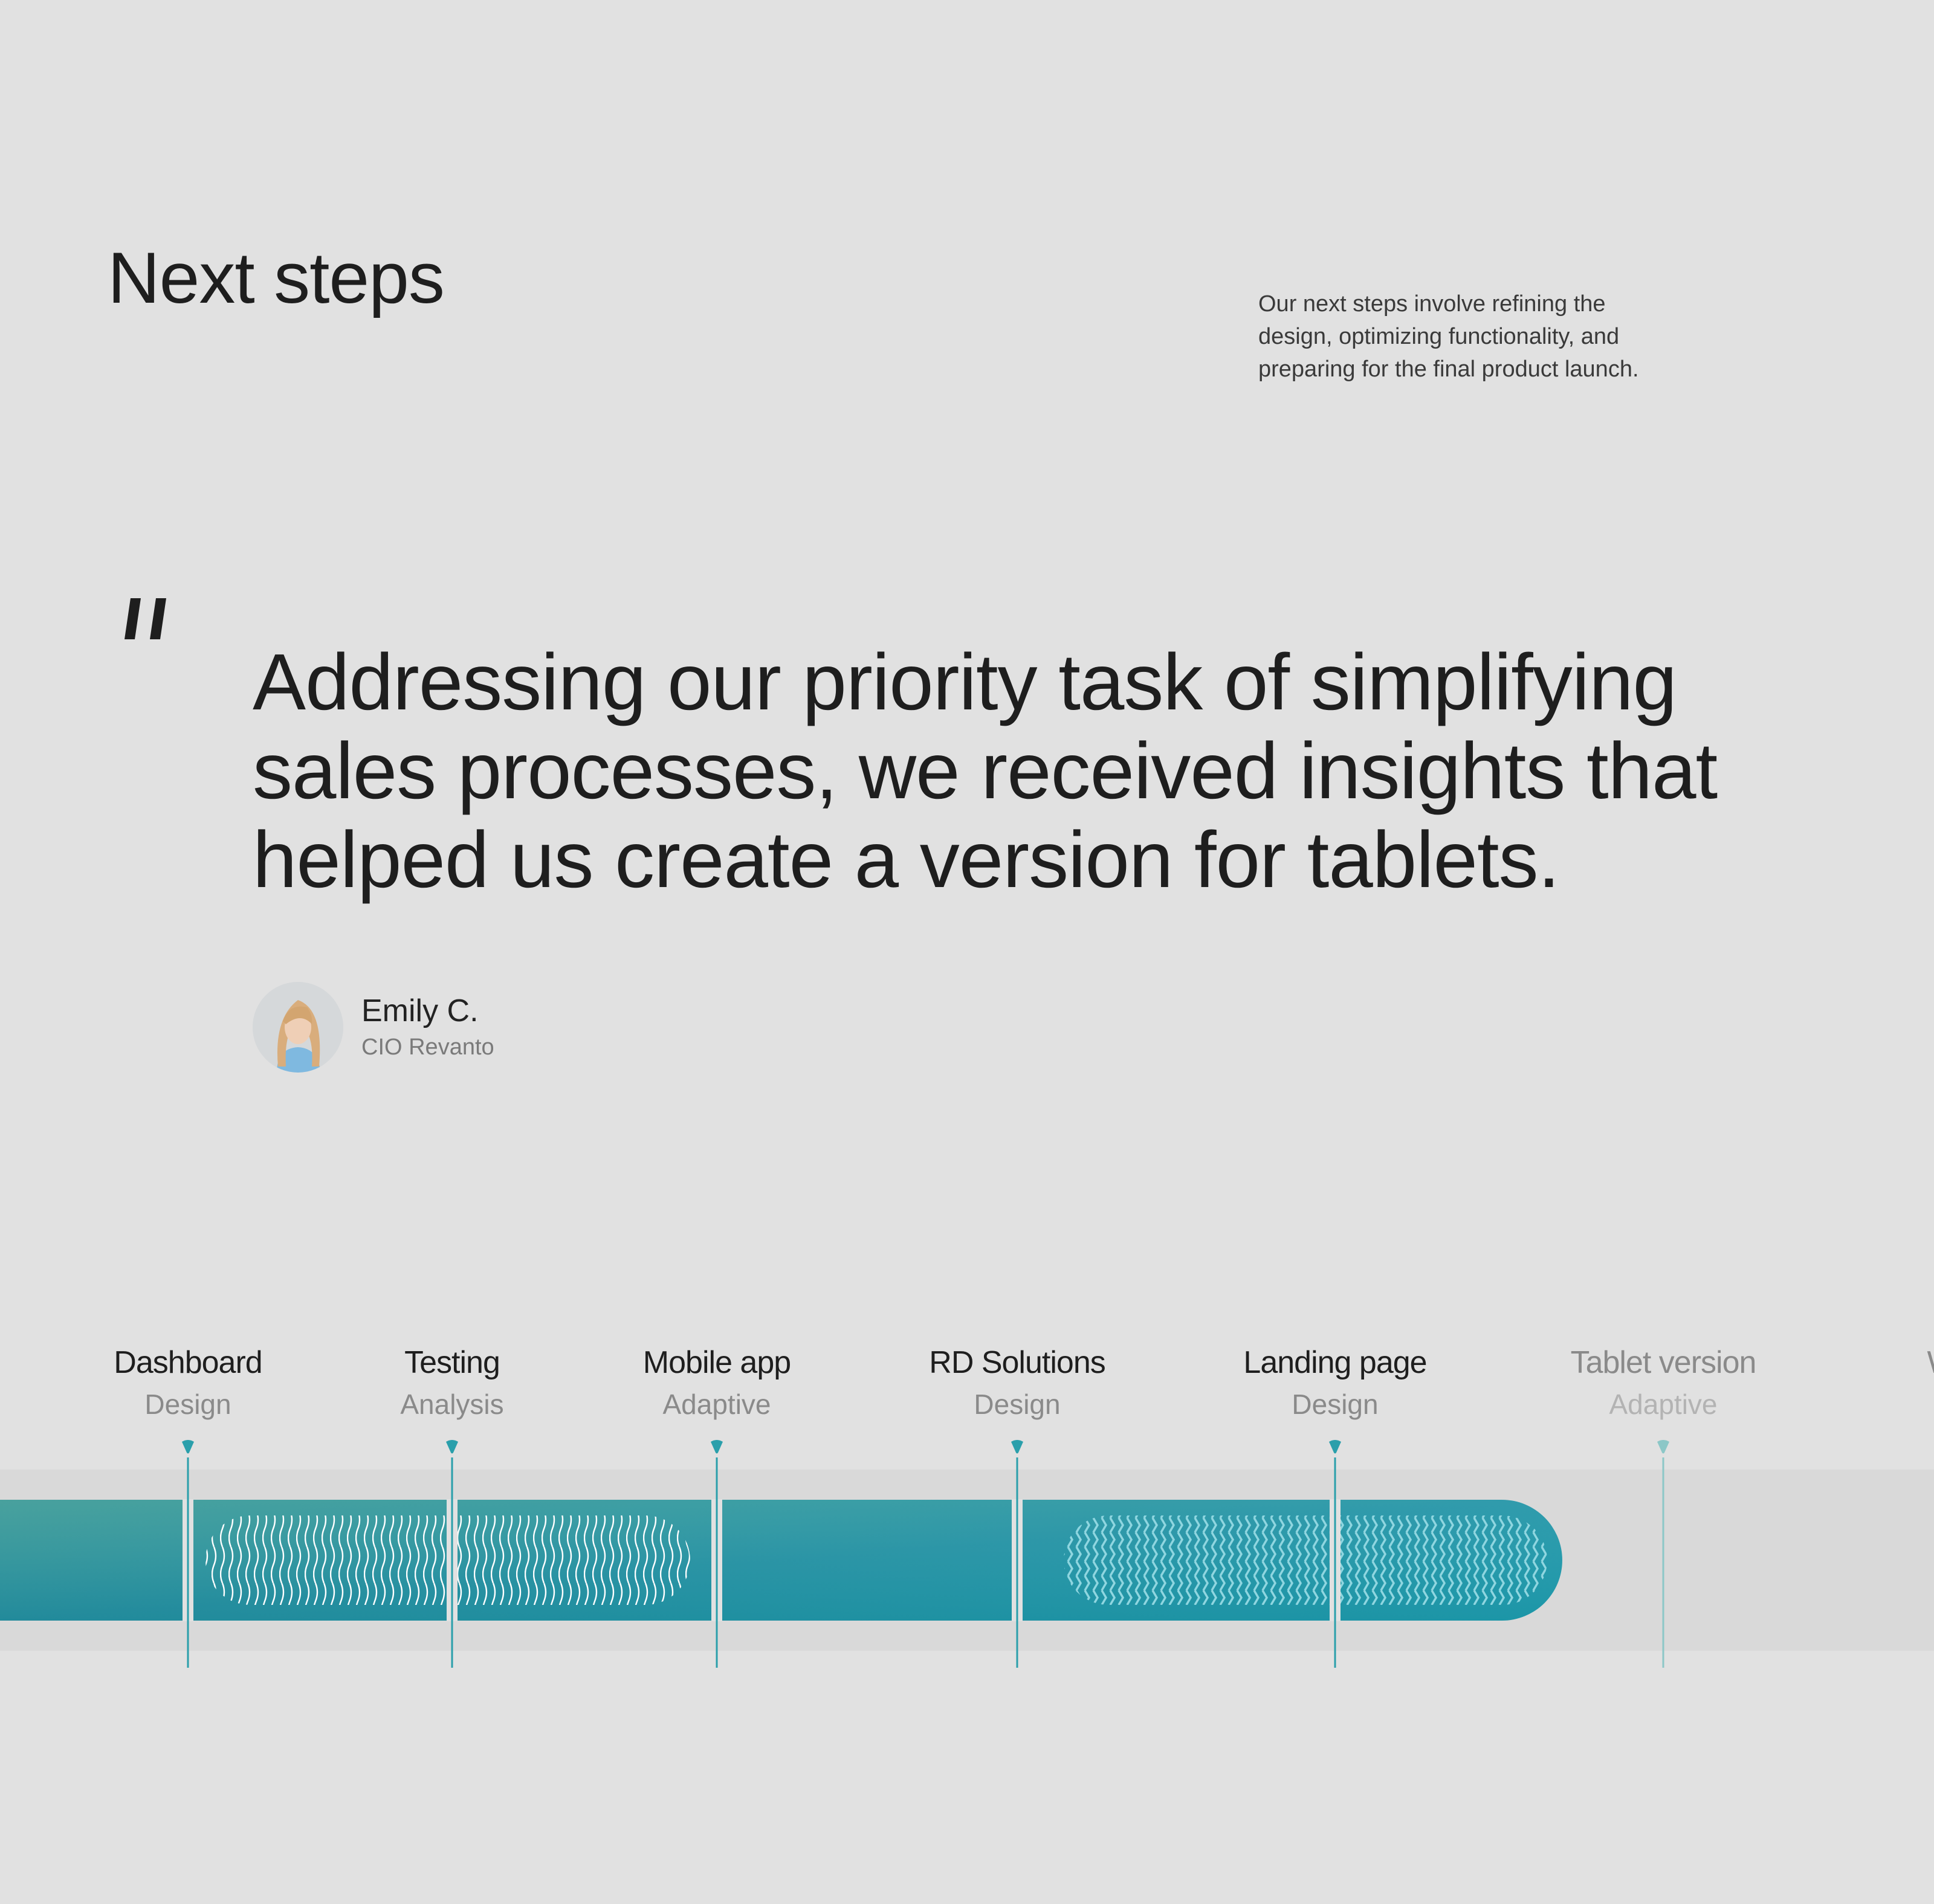 This screenshot has width=1934, height=1904. Describe the element at coordinates (1448, 370) in the screenshot. I see `intro-line: preparing for the final product launch.` at that location.